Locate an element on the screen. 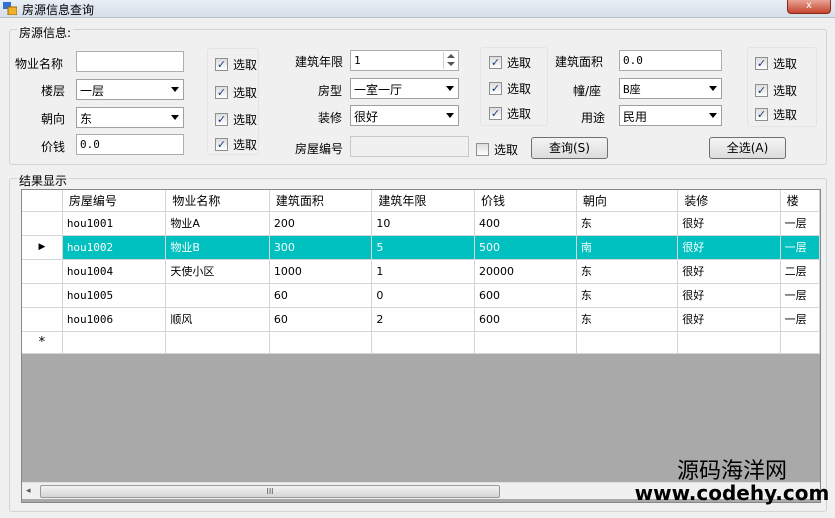  table-cell: 天使小区 is located at coordinates (217, 271).